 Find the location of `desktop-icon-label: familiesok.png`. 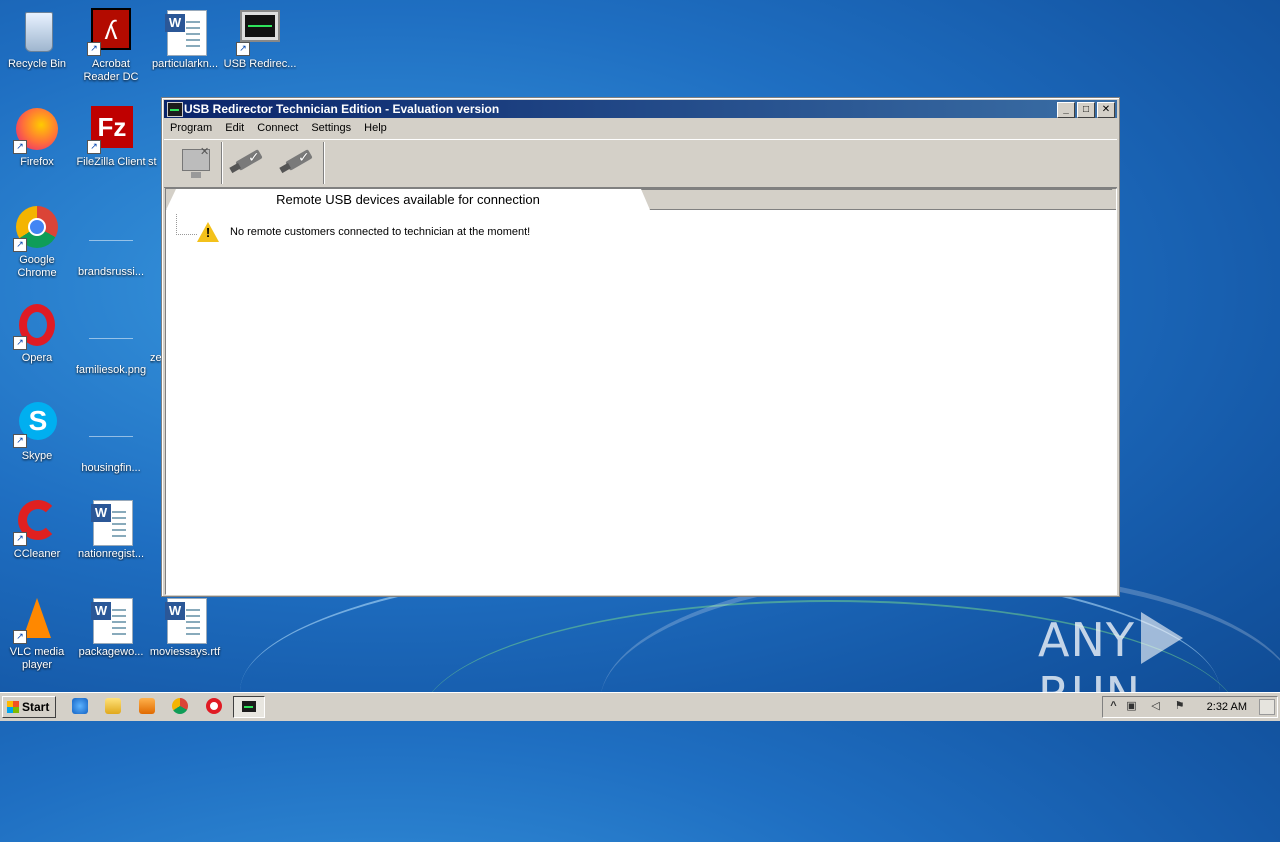

desktop-icon-label: familiesok.png is located at coordinates (111, 370).